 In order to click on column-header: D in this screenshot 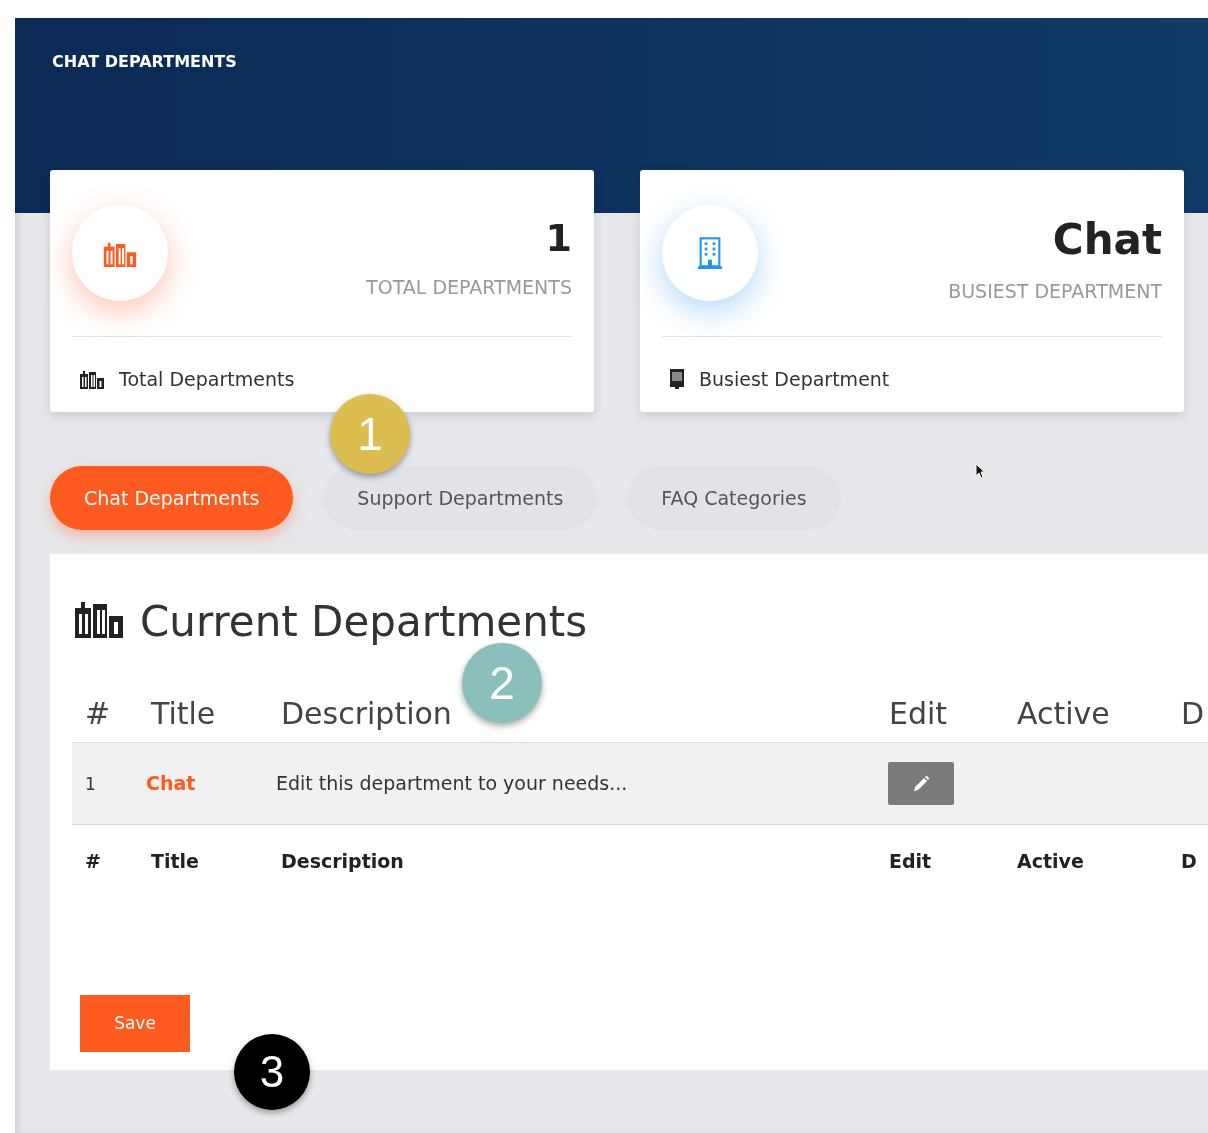, I will do `click(1193, 714)`.